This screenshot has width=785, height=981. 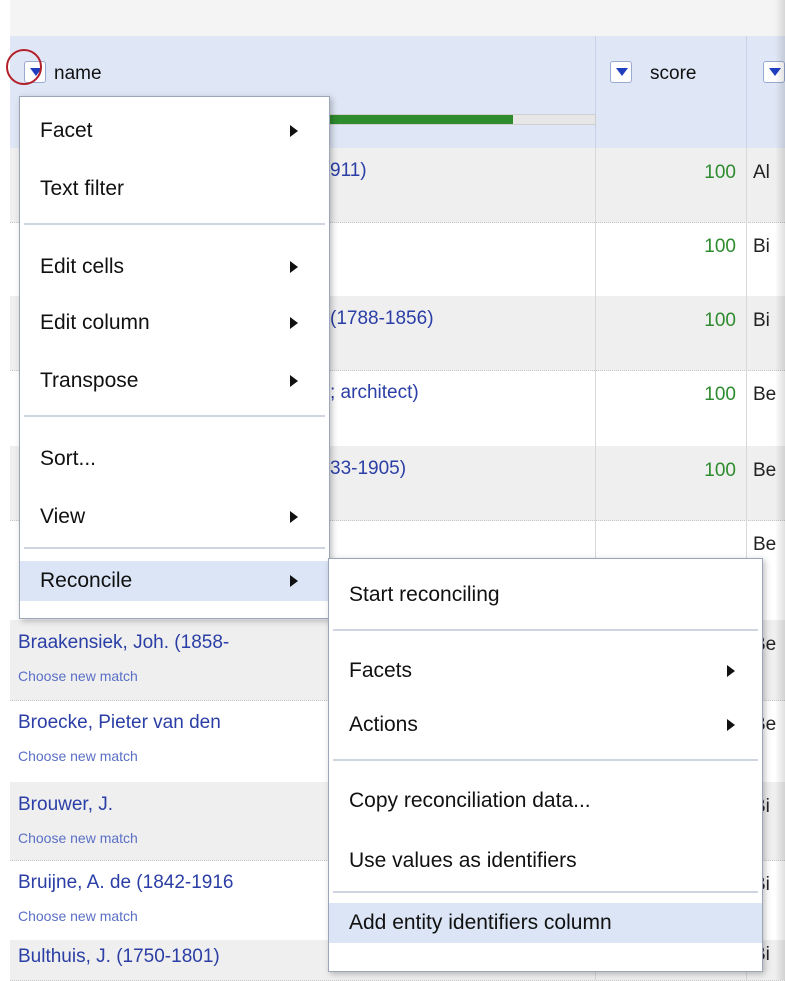 What do you see at coordinates (397, 18) in the screenshot?
I see `toolbar-strip` at bounding box center [397, 18].